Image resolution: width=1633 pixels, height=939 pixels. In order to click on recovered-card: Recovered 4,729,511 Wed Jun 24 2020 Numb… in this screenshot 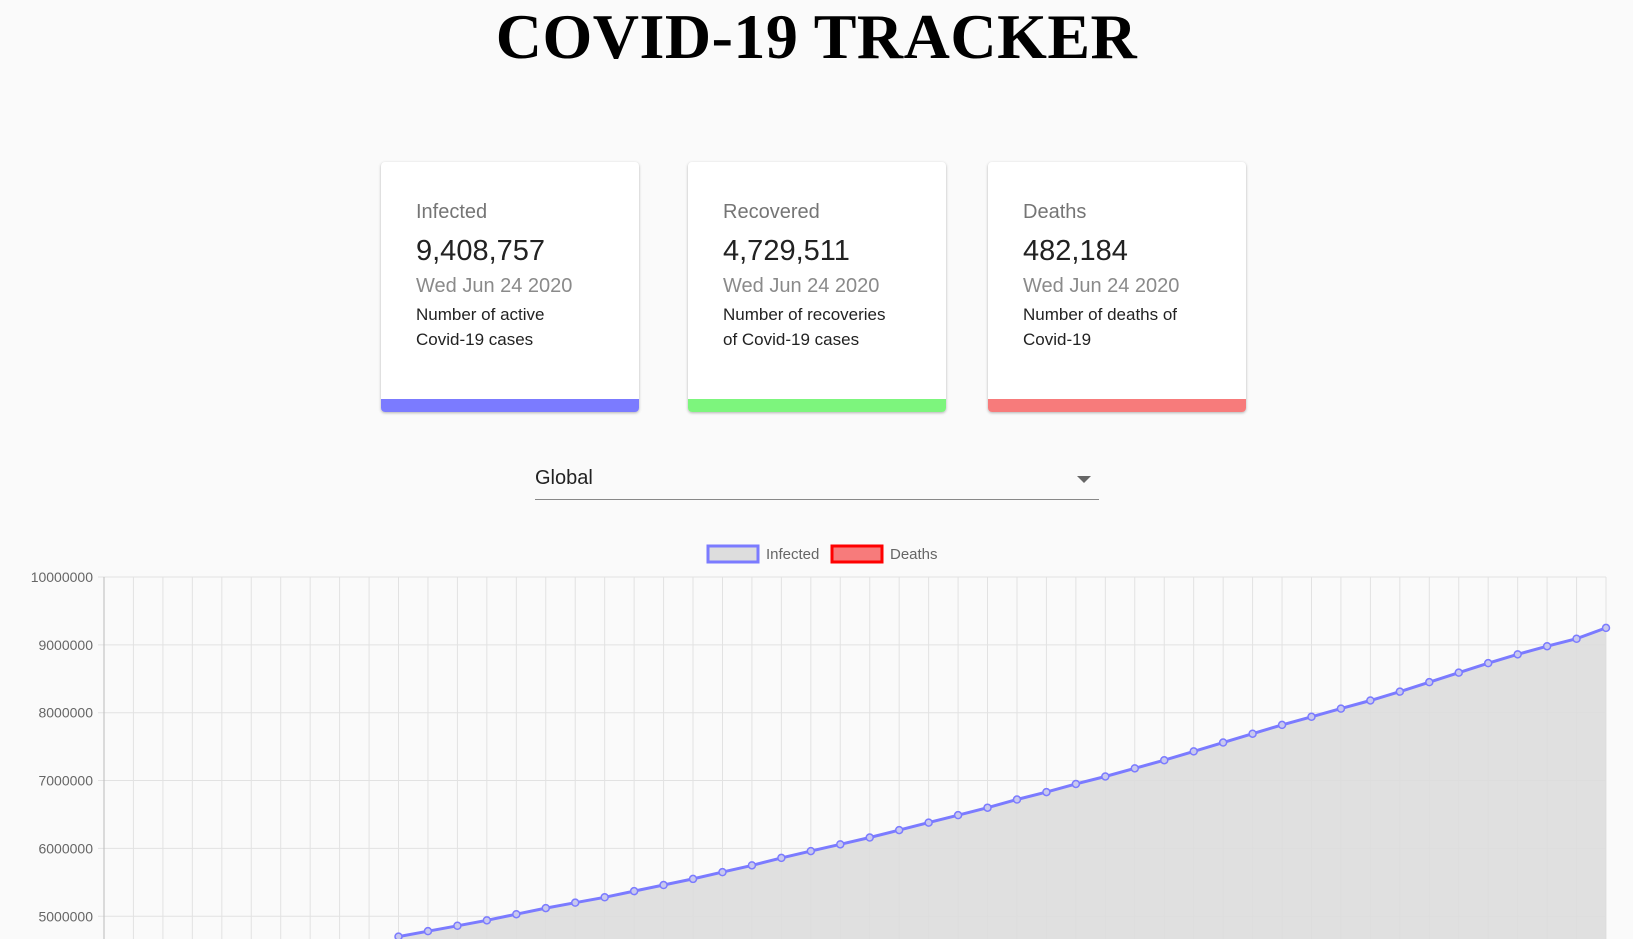, I will do `click(817, 287)`.